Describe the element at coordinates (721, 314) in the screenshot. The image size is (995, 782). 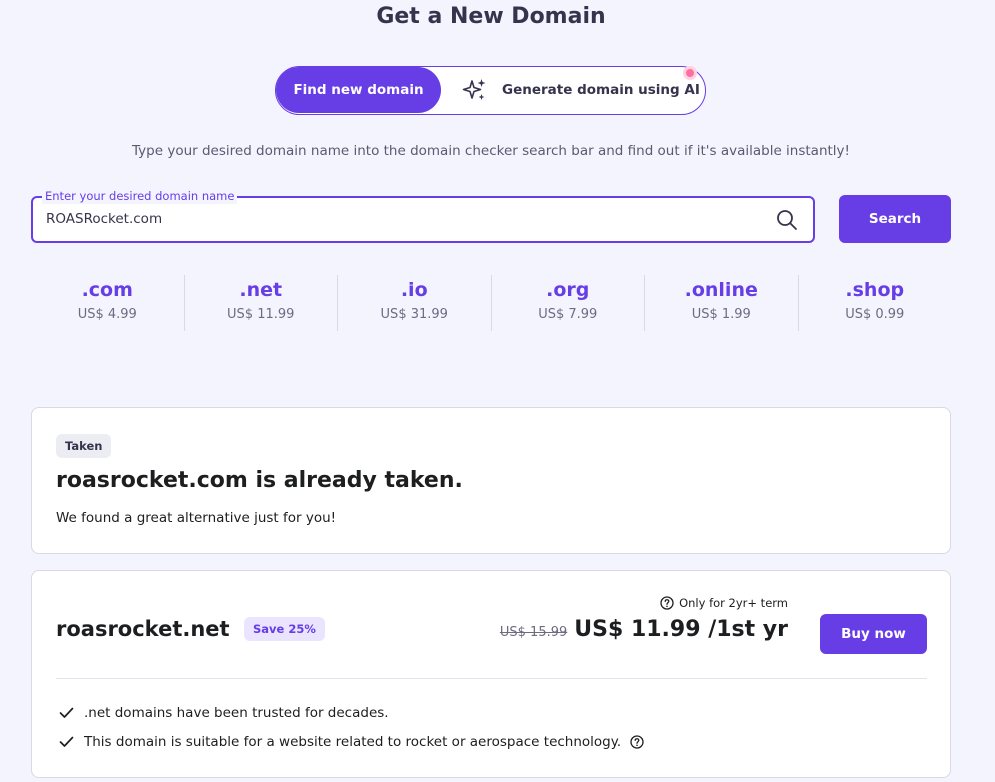
I see `tld-price: US$ 1.99` at that location.